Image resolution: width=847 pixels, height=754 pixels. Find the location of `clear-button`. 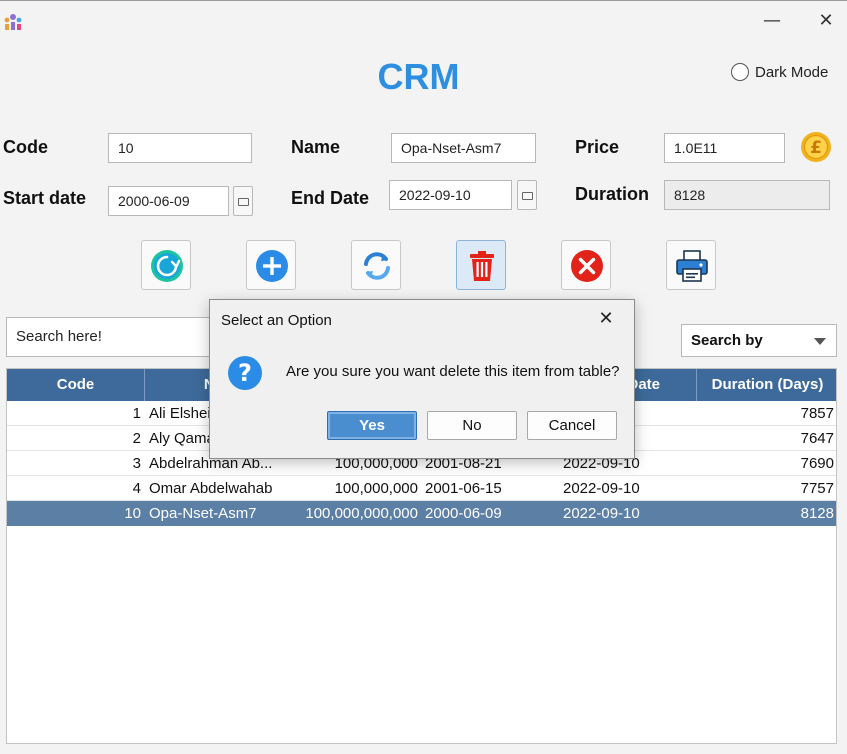

clear-button is located at coordinates (586, 265).